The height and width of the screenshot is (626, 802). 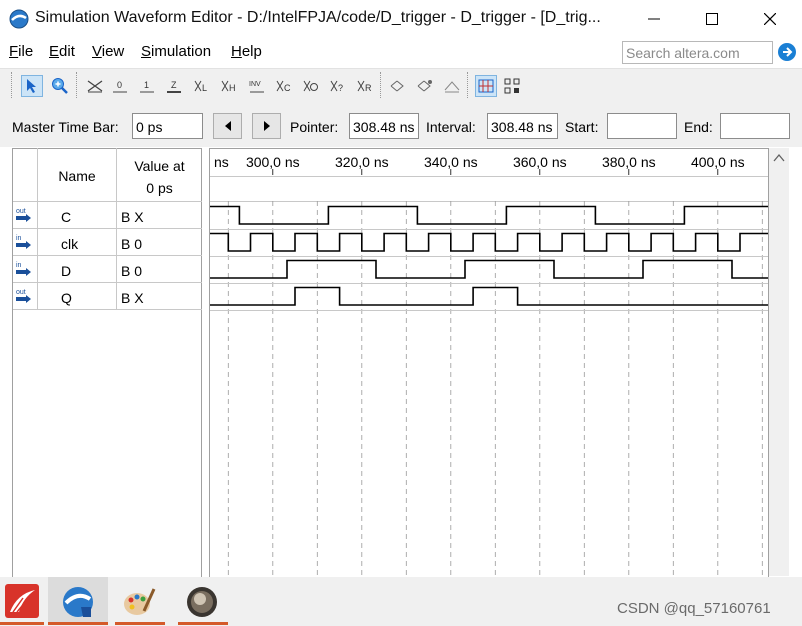 I want to click on svg-text: in, so click(x=19, y=265).